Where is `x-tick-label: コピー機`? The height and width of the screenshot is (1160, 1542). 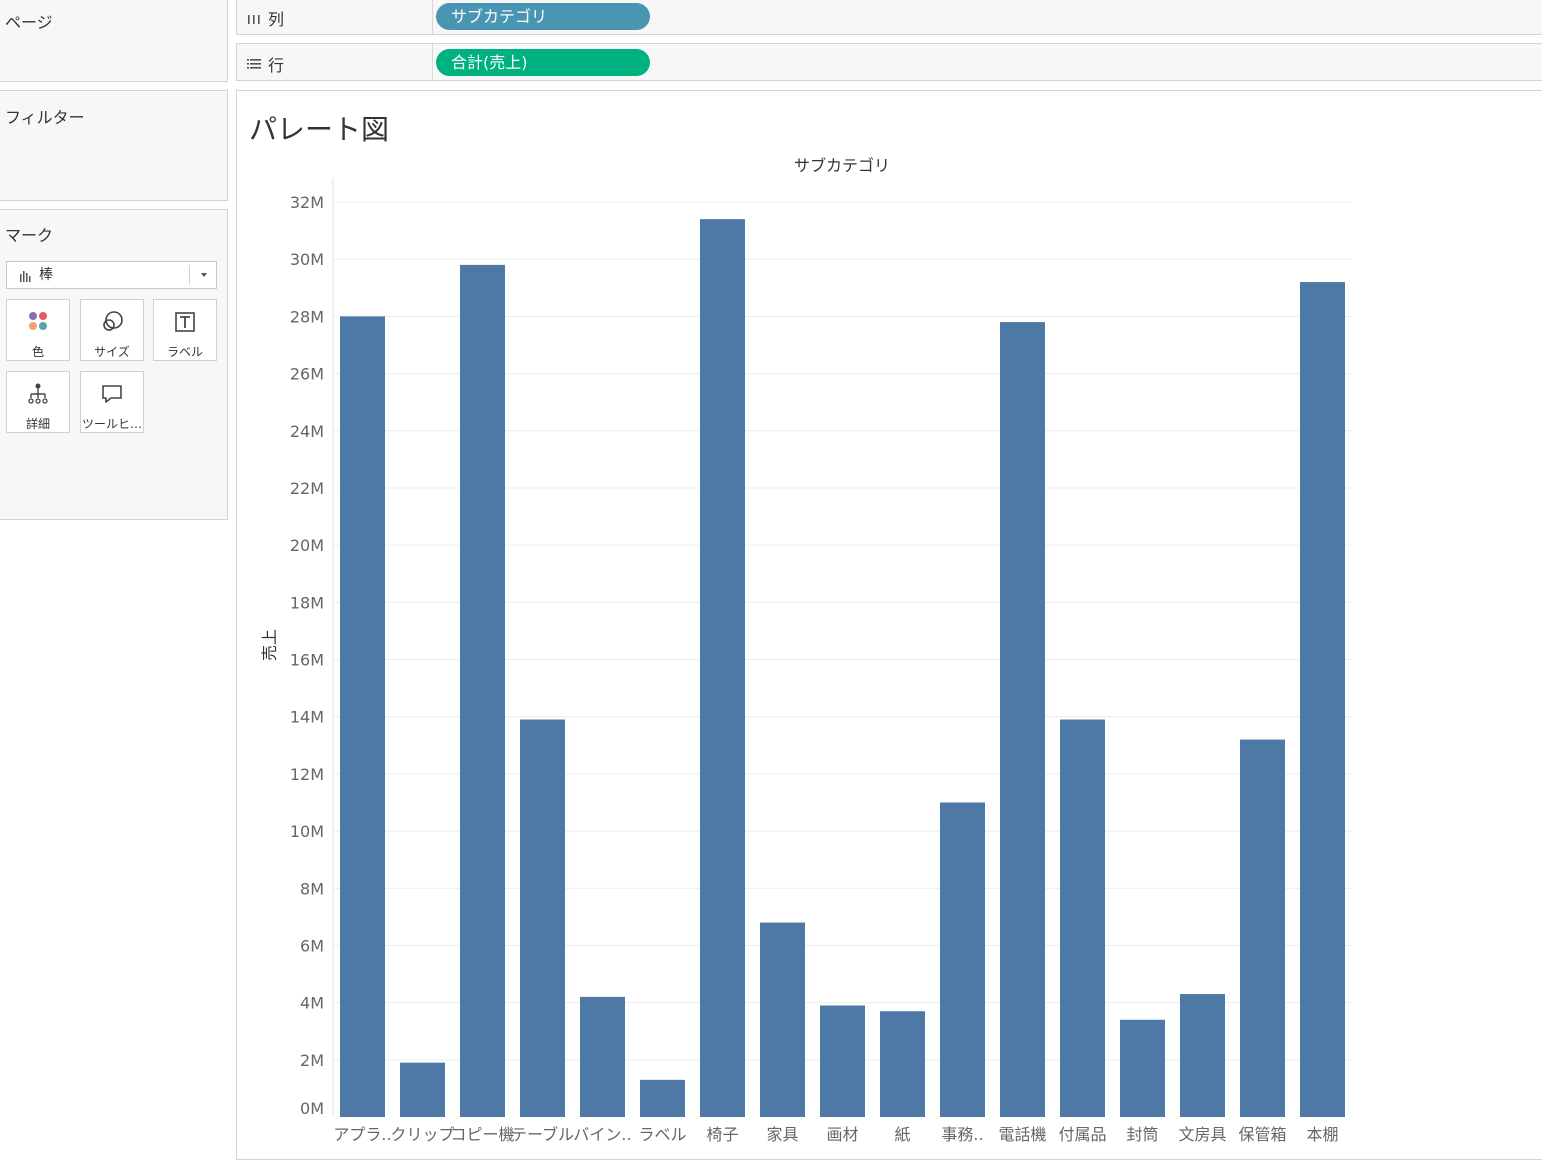
x-tick-label: コピー機 is located at coordinates (482, 1134).